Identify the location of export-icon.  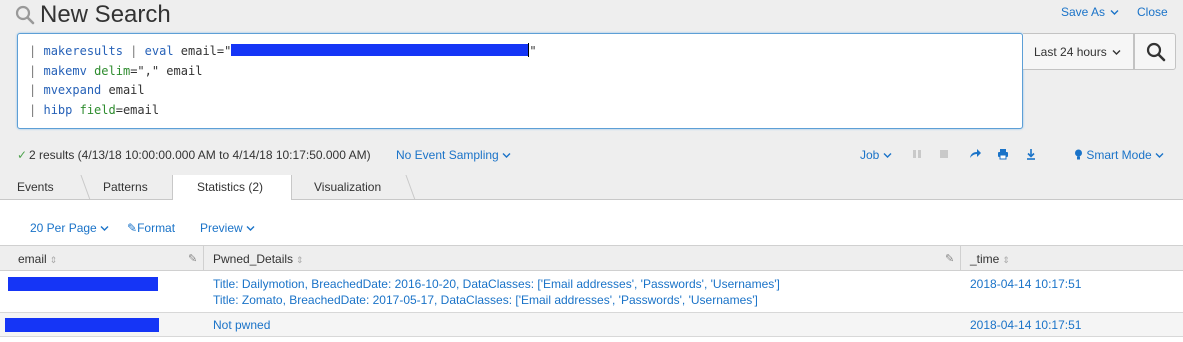
(1031, 154).